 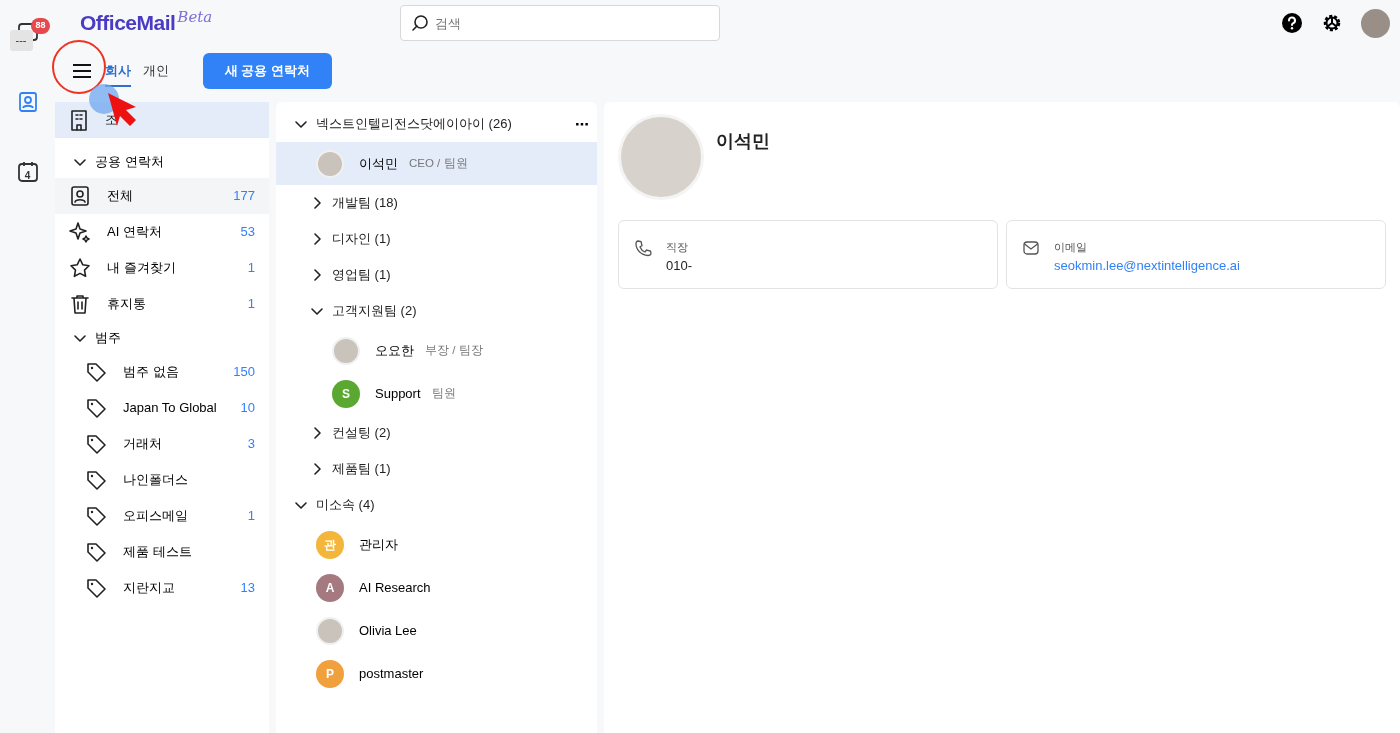 I want to click on calendar-day: 4, so click(x=27, y=175).